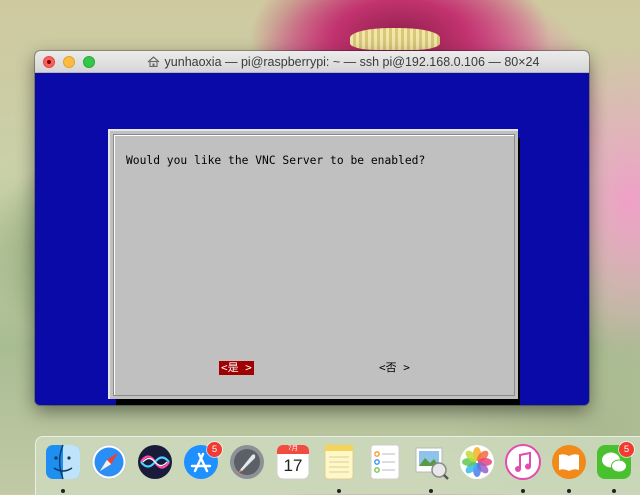  I want to click on calendar-icon: 7月 17, so click(293, 462).